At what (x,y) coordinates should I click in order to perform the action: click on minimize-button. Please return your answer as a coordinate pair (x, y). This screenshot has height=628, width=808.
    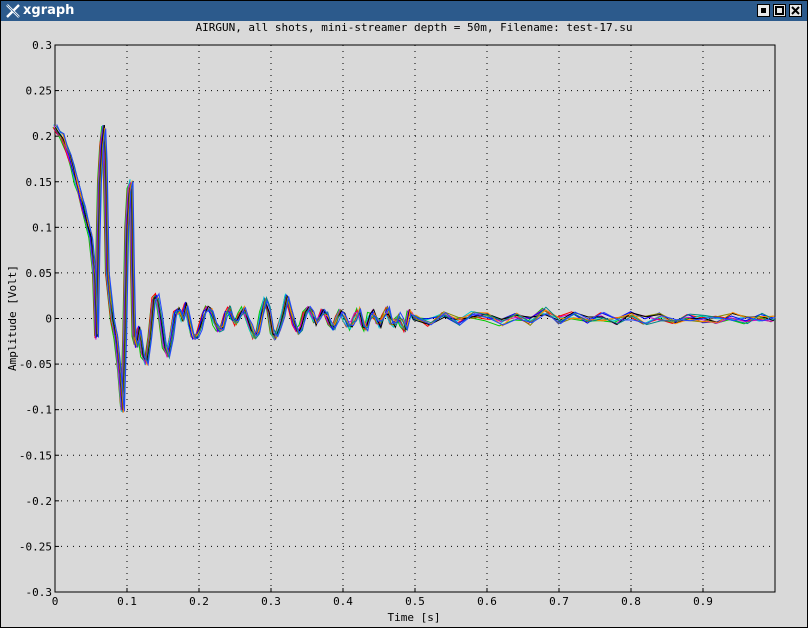
    Looking at the image, I should click on (763, 10).